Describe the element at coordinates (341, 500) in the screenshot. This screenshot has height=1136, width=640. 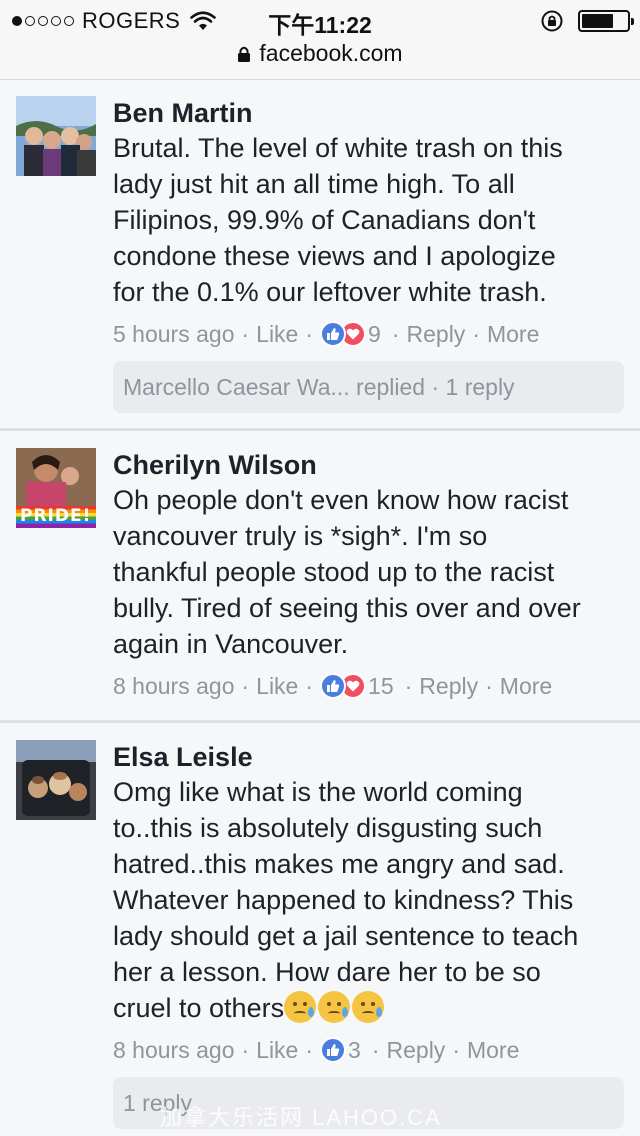
I see `comment-text-line: Oh people don't even know how racist` at that location.